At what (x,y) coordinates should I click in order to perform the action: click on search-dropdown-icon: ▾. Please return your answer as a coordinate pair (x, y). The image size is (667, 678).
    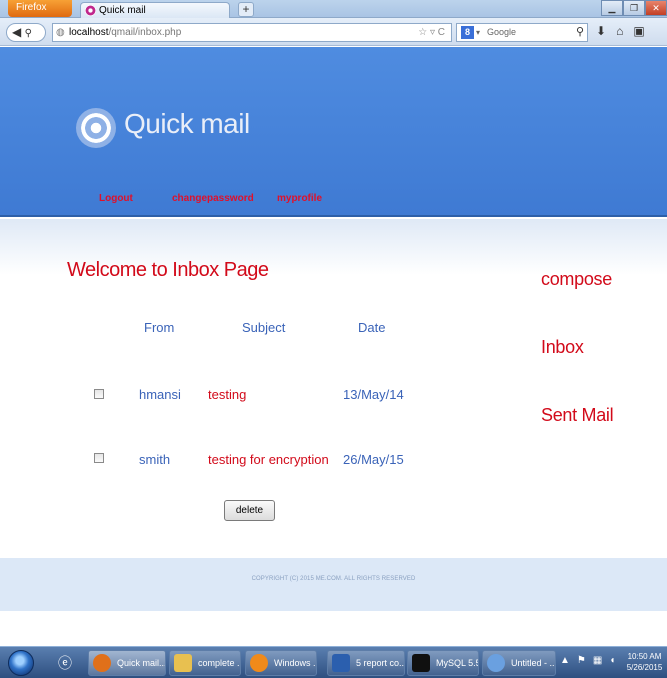
    Looking at the image, I should click on (478, 32).